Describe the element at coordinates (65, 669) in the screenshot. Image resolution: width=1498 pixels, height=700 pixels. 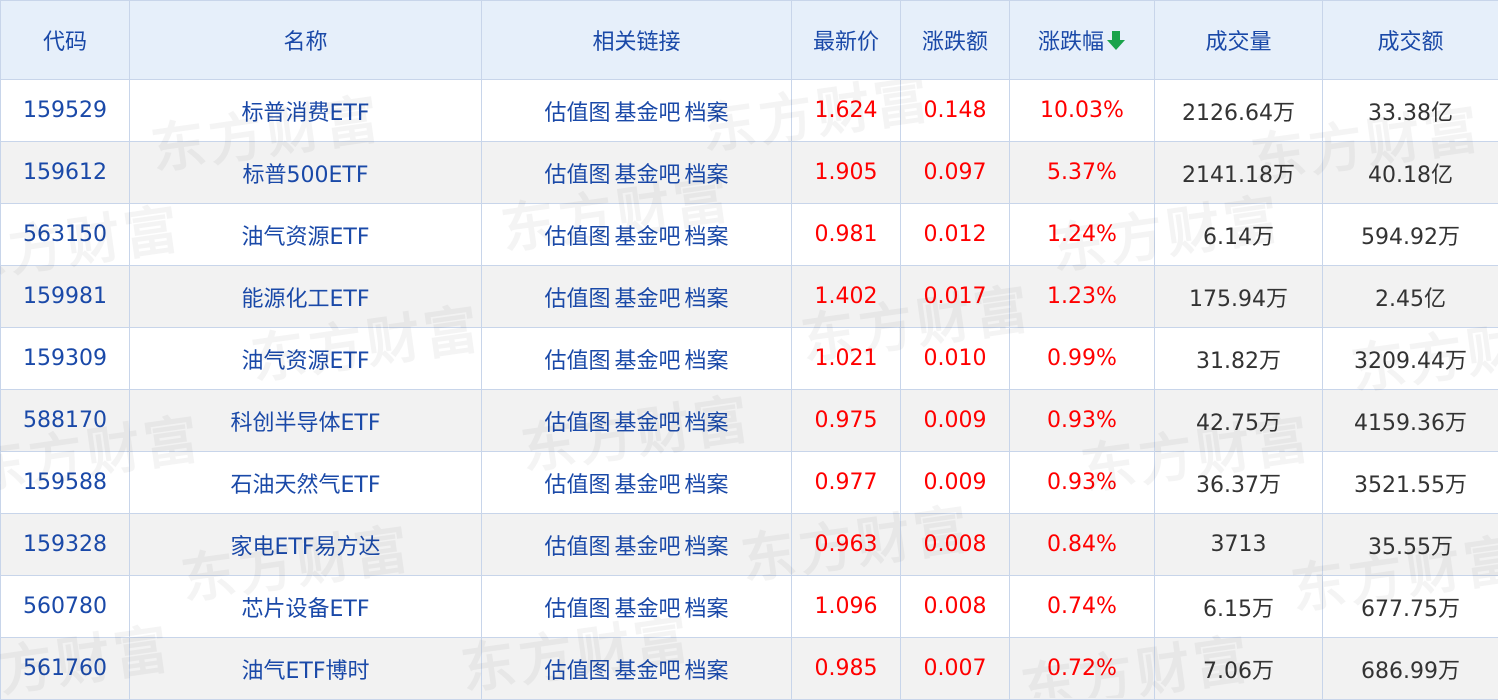
I see `fund-code: 561760` at that location.